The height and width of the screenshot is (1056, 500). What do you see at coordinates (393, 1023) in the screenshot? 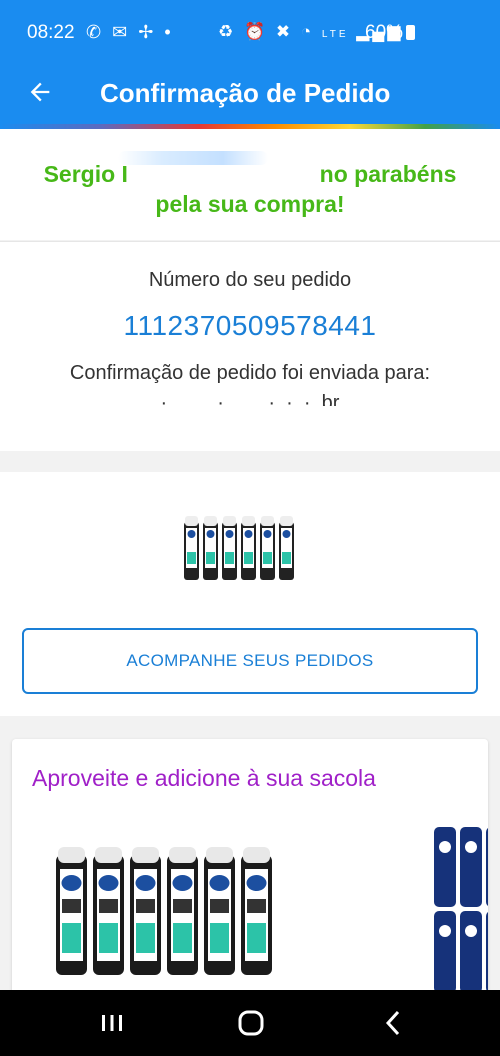
I see `back-nav-icon` at bounding box center [393, 1023].